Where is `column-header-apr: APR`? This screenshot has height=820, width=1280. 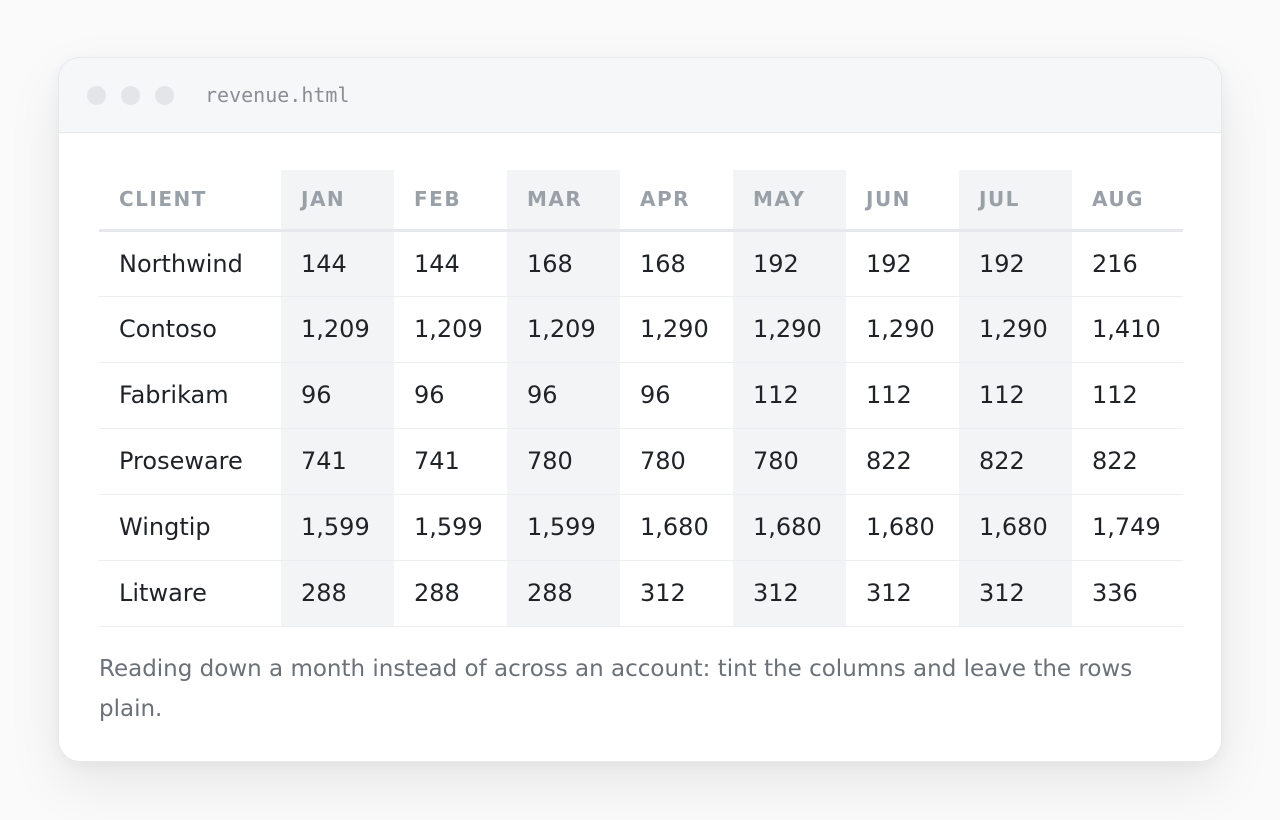 column-header-apr: APR is located at coordinates (676, 201).